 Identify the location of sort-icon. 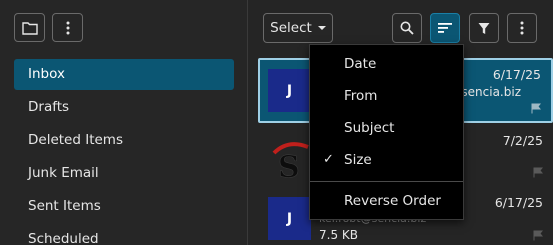
(445, 28).